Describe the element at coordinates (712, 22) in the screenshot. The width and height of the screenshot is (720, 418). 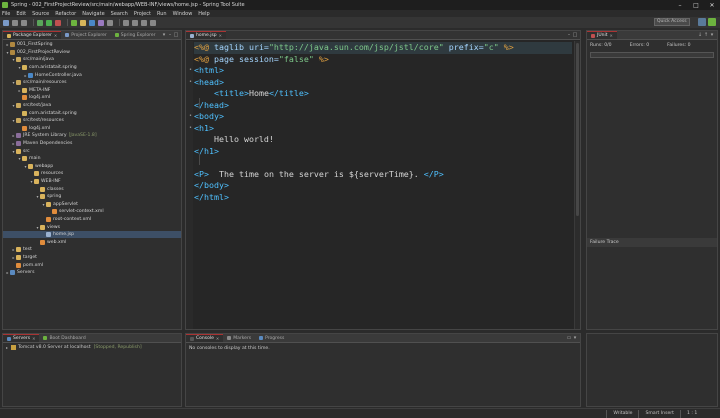
I see `spring-perspective-icon` at that location.